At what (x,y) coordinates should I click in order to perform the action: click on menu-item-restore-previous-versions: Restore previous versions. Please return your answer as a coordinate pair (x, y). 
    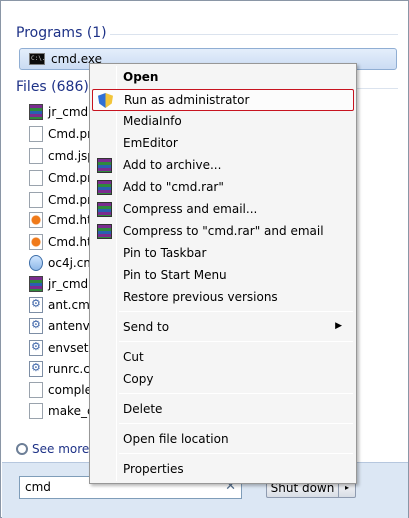
    Looking at the image, I should click on (223, 298).